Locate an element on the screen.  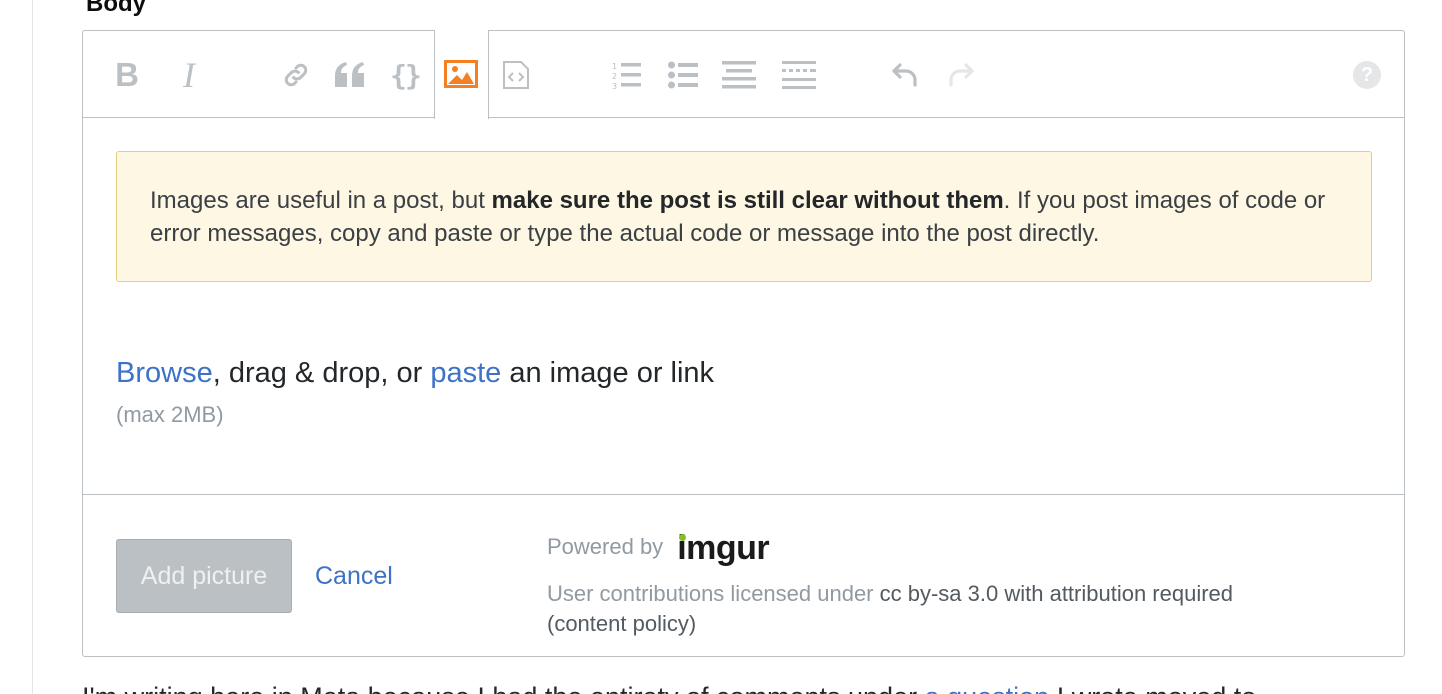
question-link: a question is located at coordinates (987, 688).